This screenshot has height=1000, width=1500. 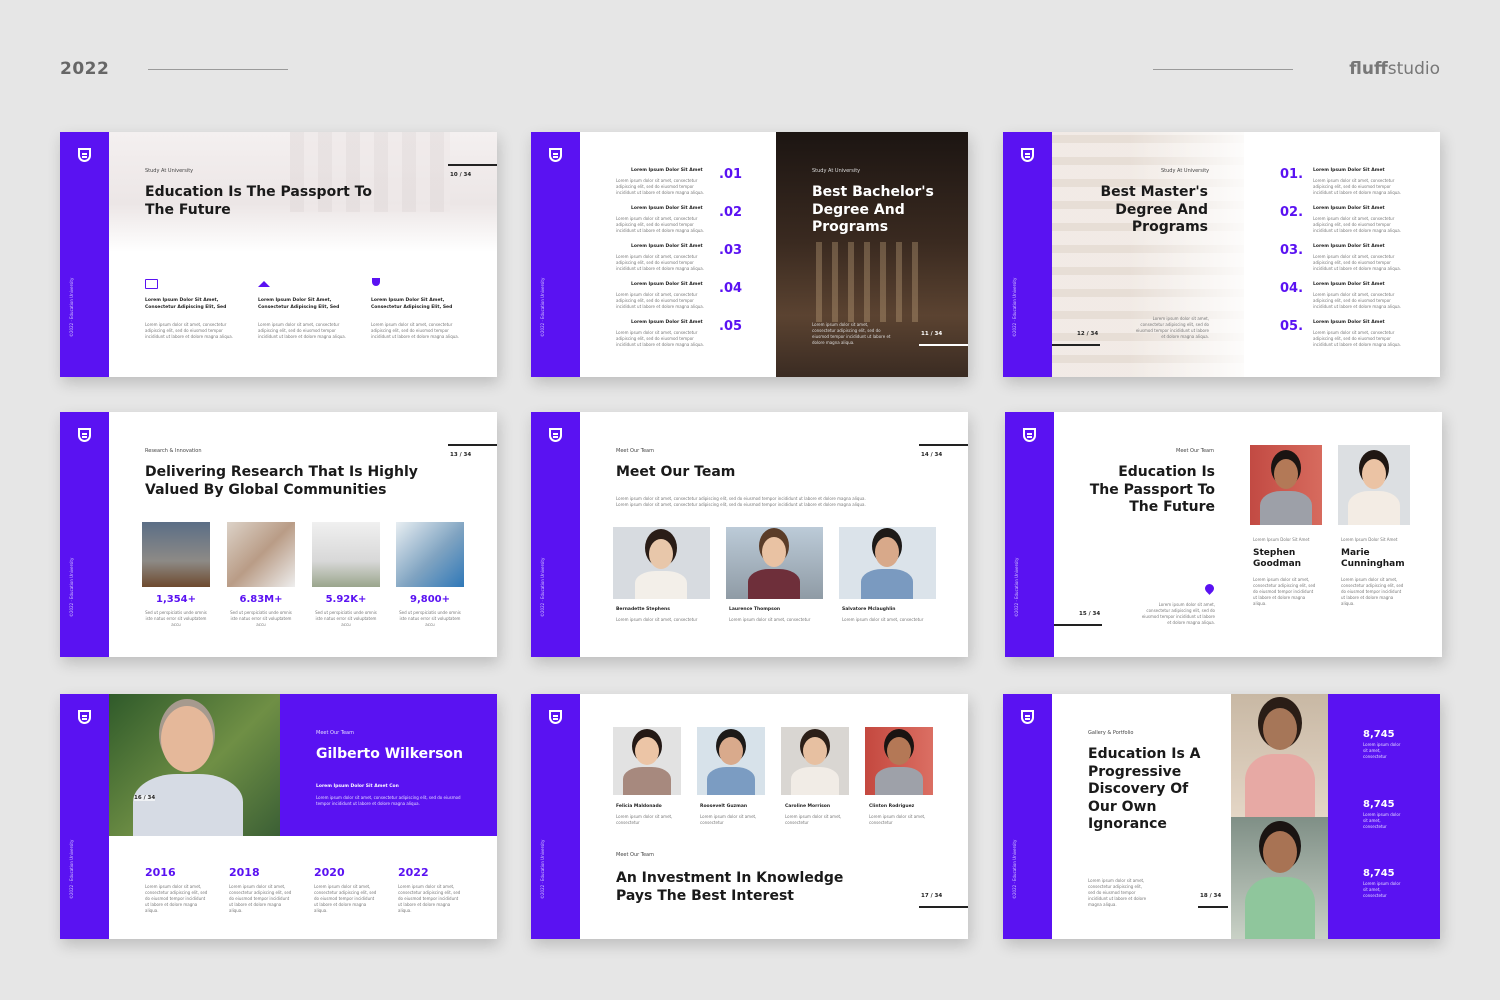 What do you see at coordinates (258, 201) in the screenshot?
I see `slide-title: Education Is The Passport To The Future` at bounding box center [258, 201].